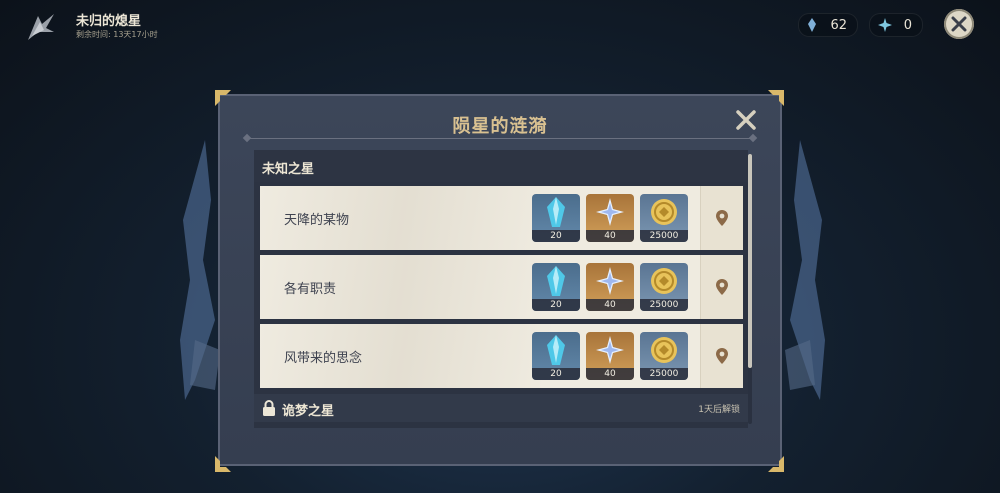 The height and width of the screenshot is (493, 1000). Describe the element at coordinates (317, 220) in the screenshot. I see `quest-name: 天降的某物` at that location.